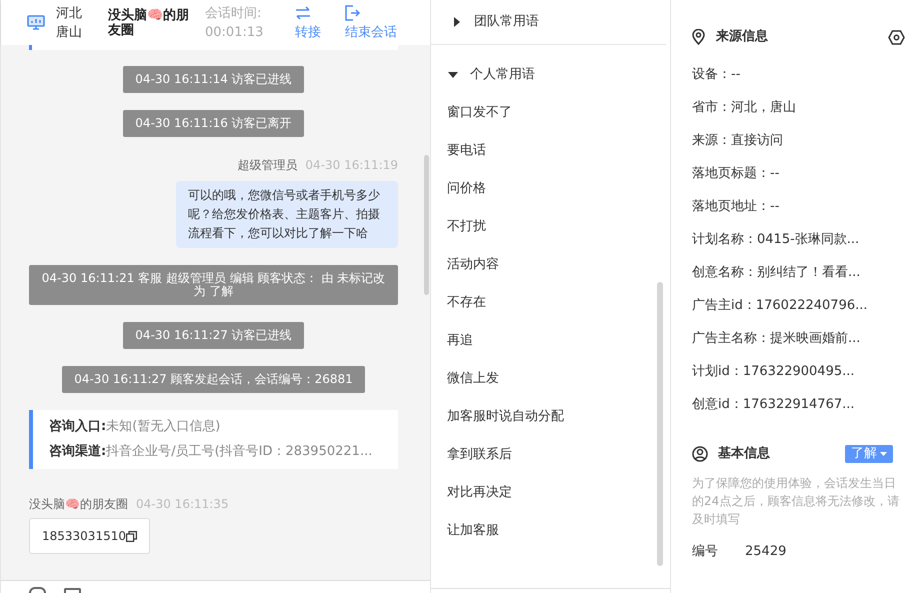 This screenshot has width=918, height=593. What do you see at coordinates (287, 214) in the screenshot?
I see `agent-message-bubble: 可以的哦，您微信号或者手机号多少呢？给您发价格表、主题客片、拍摄流程看下，您可以对比了解一下哈` at bounding box center [287, 214].